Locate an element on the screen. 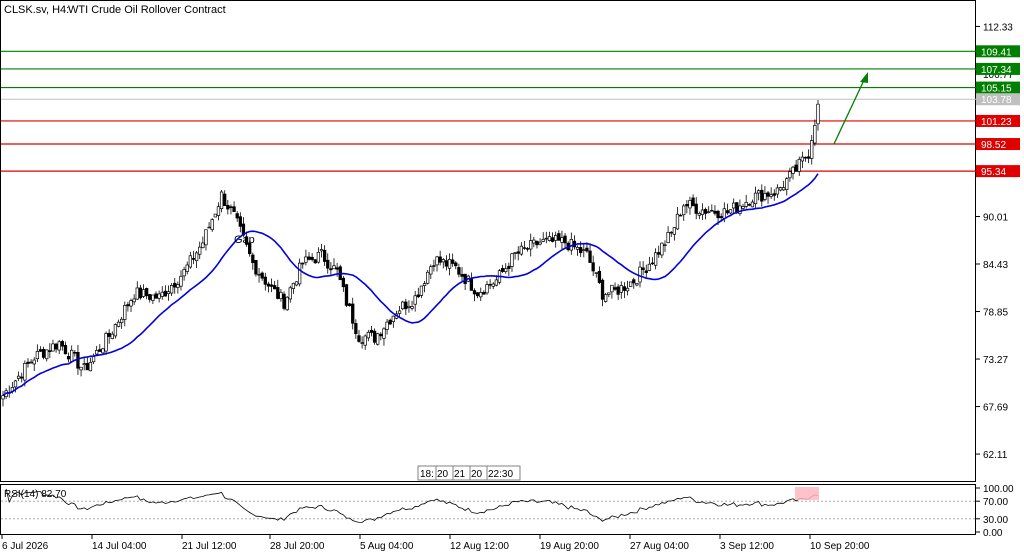 This screenshot has width=1024, height=559. price-tick-label: 90.01 is located at coordinates (995, 217).